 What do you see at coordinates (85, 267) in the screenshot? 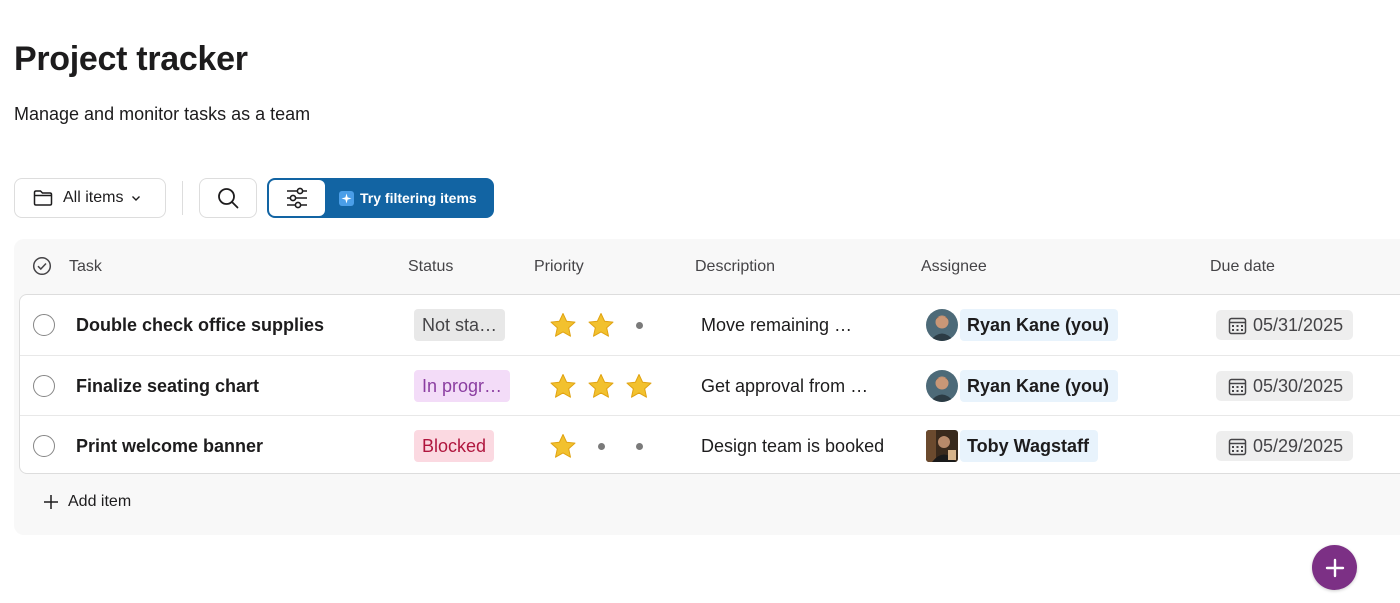
I see `column-header-task: Task` at bounding box center [85, 267].